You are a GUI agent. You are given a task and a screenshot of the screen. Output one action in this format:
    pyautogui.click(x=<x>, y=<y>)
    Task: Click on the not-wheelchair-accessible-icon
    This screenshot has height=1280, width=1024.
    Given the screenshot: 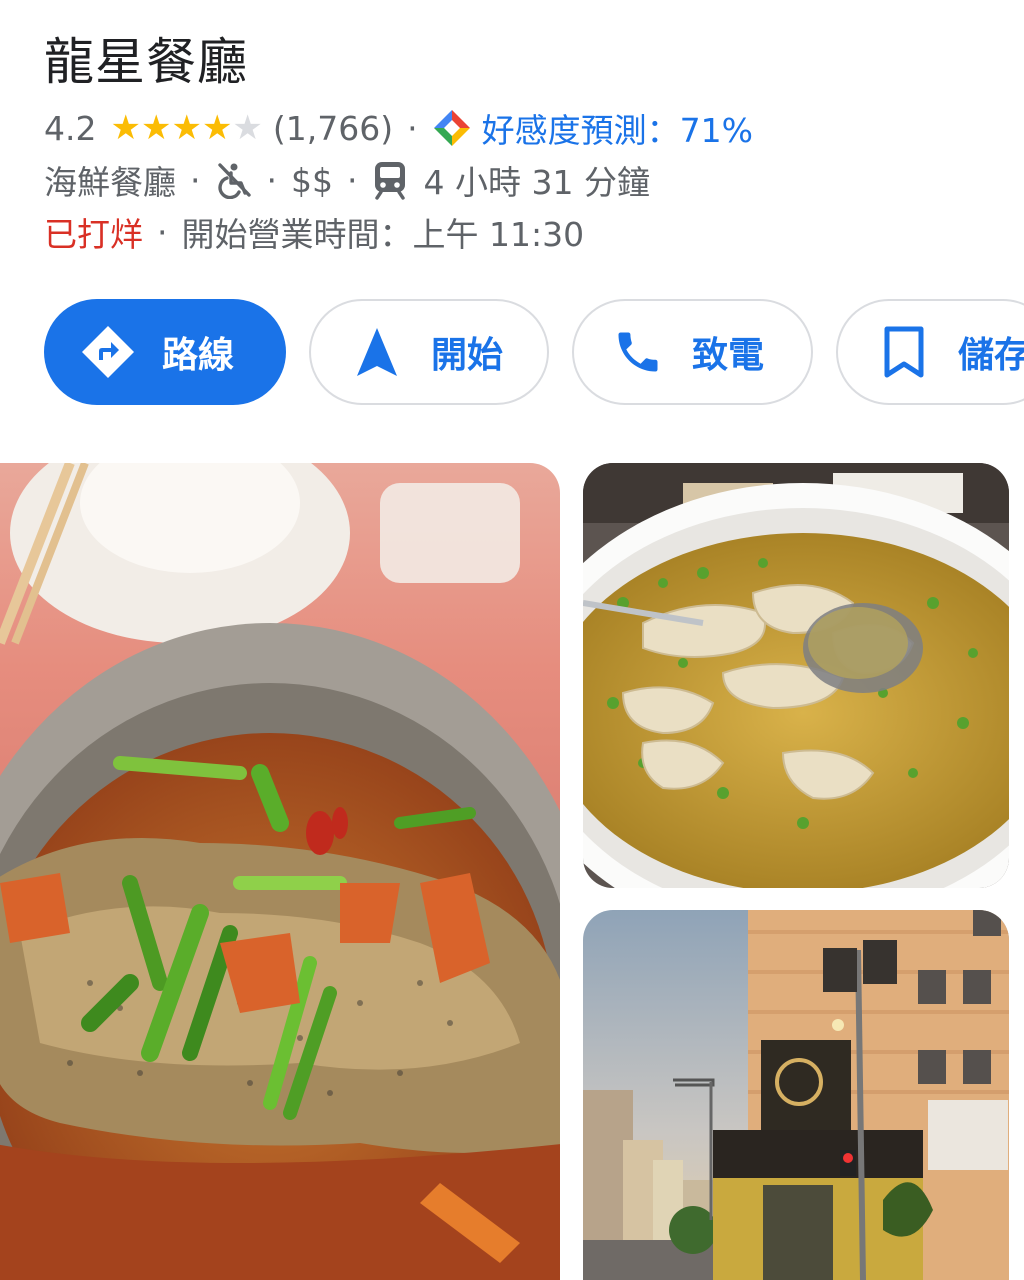 What is the action you would take?
    pyautogui.click(x=234, y=181)
    